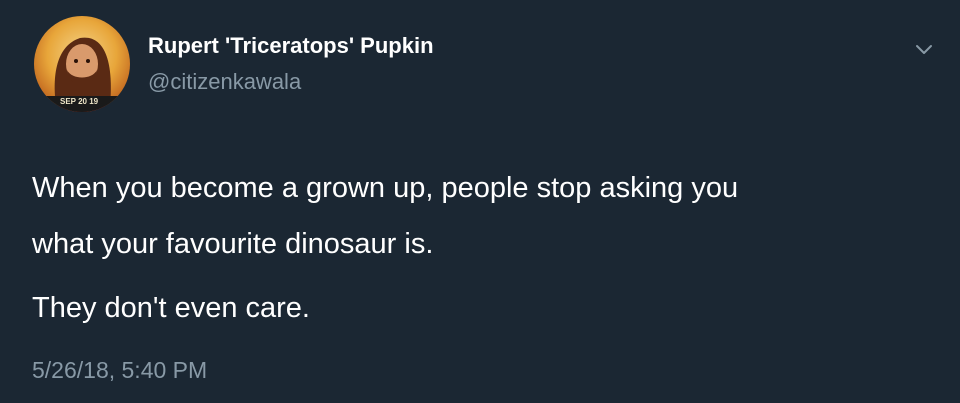 The height and width of the screenshot is (403, 960). I want to click on tweet-timestamp: 5/26/18, 5:40 PM, so click(119, 370).